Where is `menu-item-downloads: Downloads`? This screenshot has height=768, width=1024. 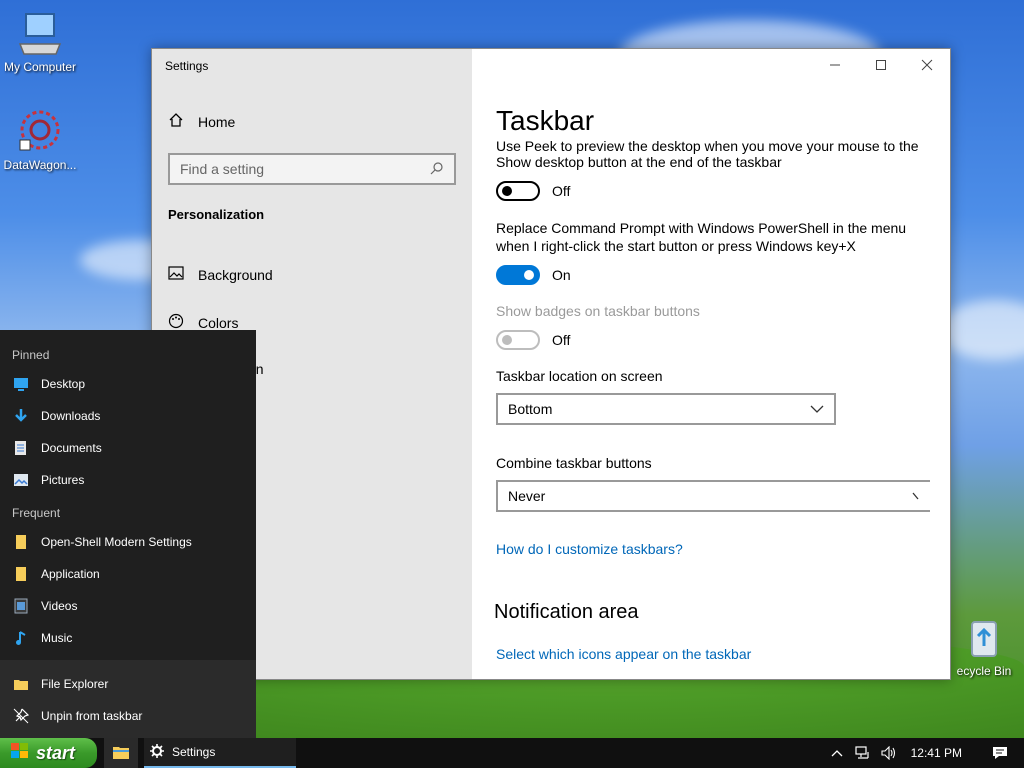 menu-item-downloads: Downloads is located at coordinates (56, 415).